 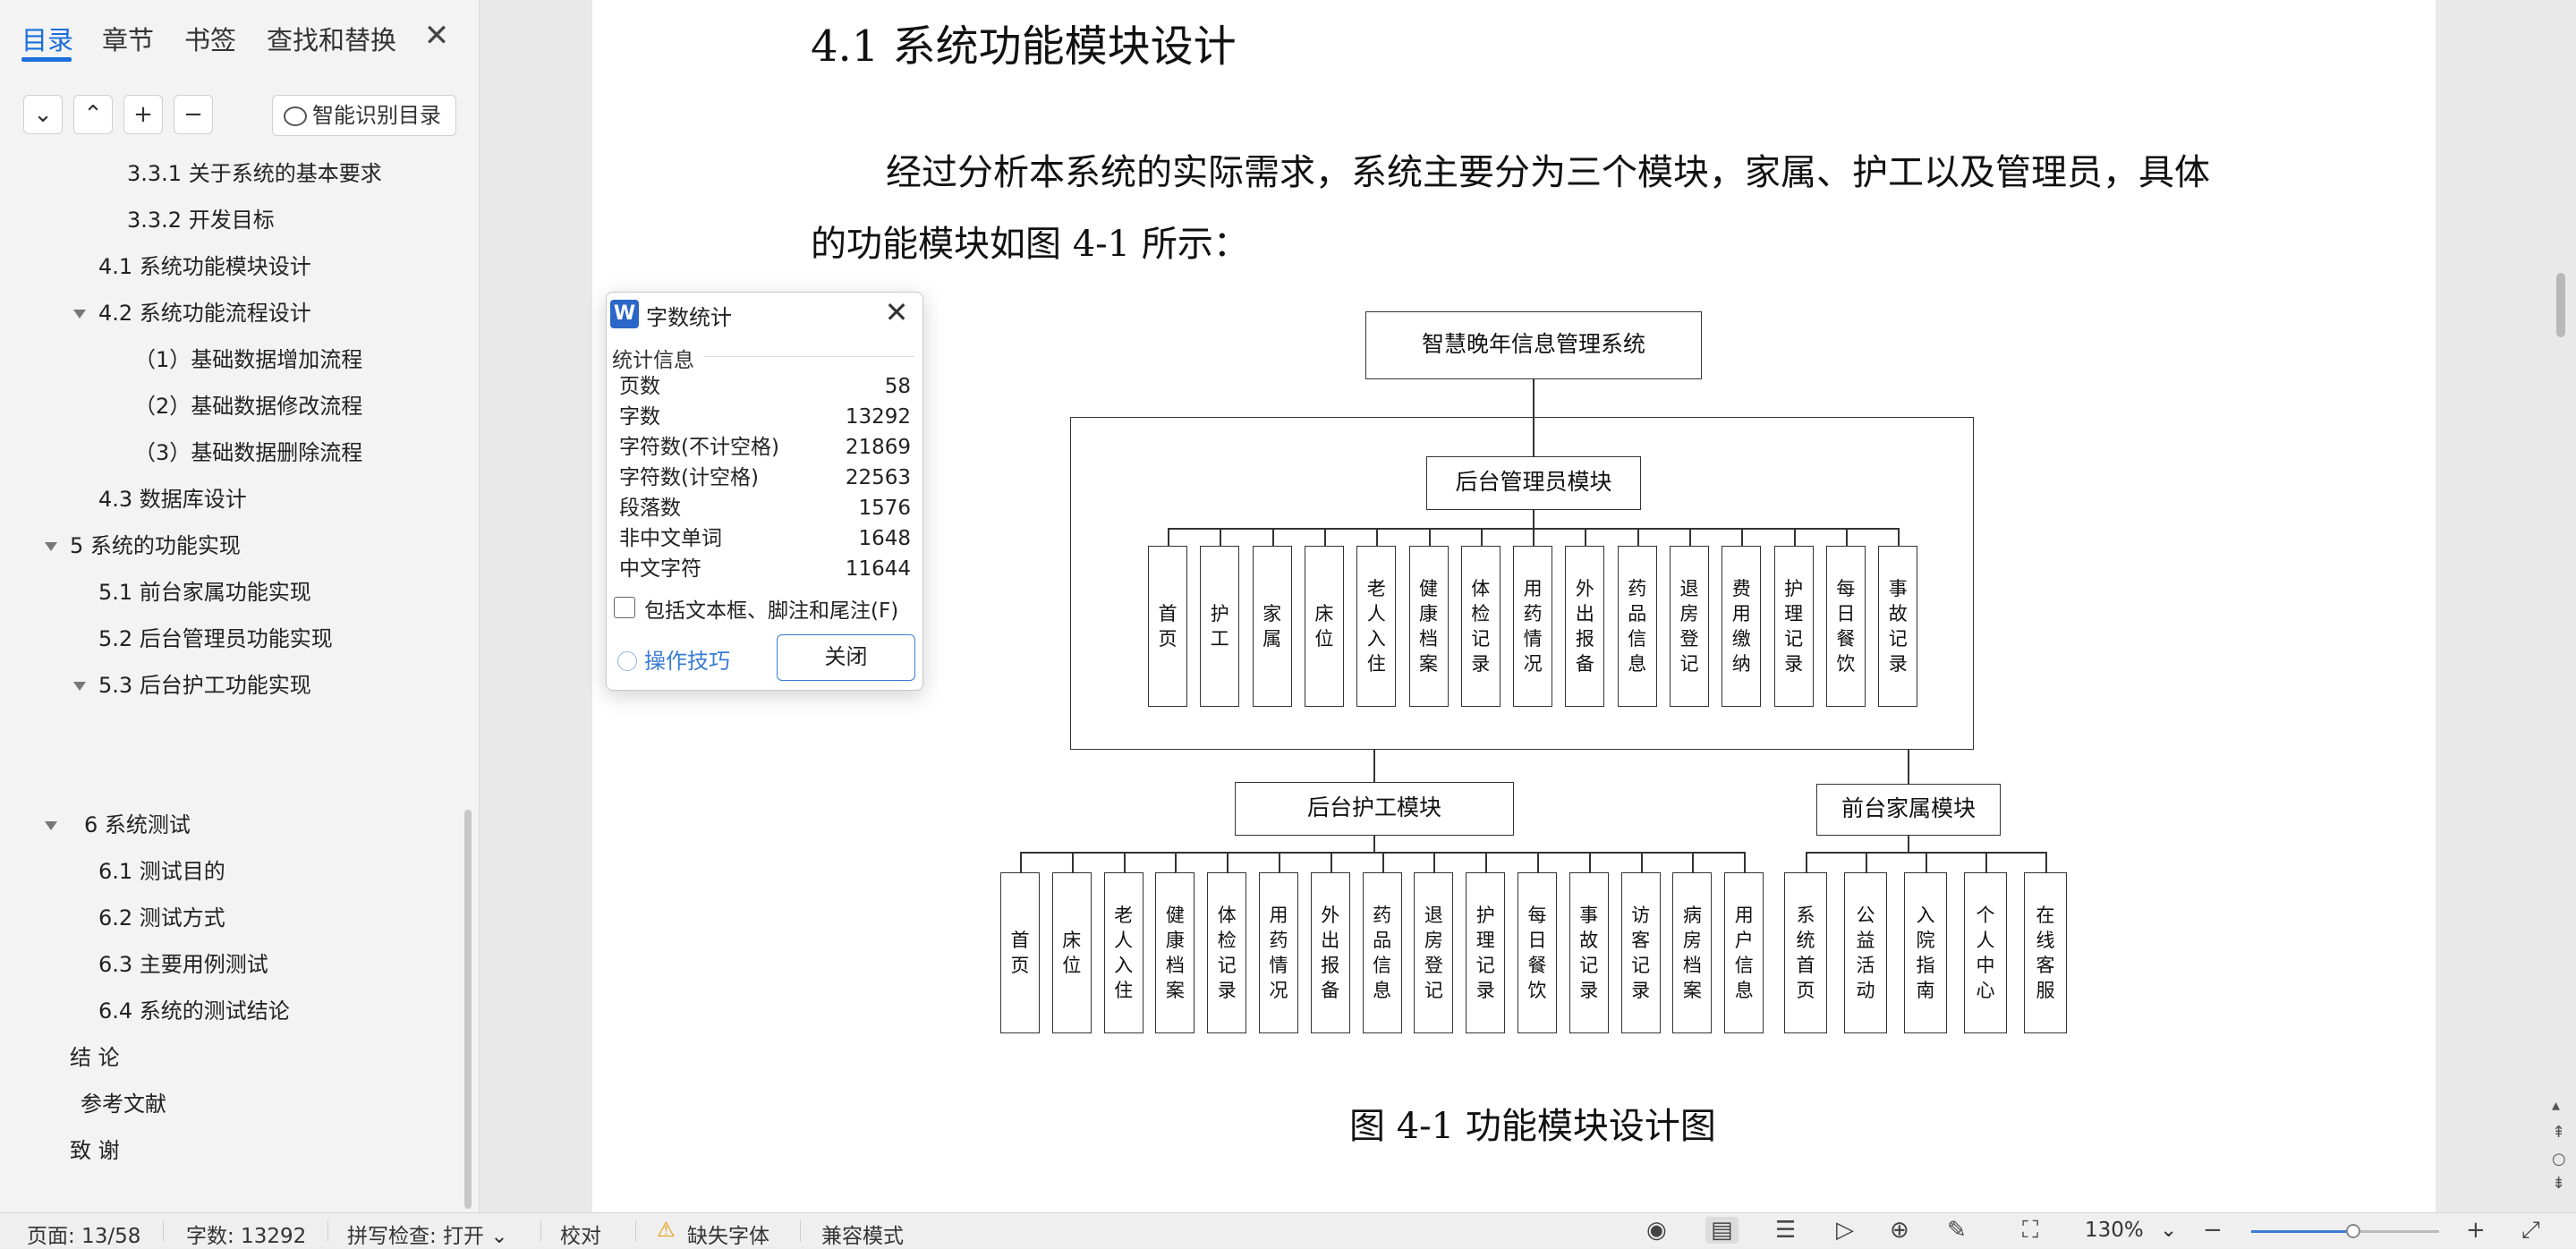 I want to click on admin-item-node-label: 退房登记, so click(x=1689, y=626).